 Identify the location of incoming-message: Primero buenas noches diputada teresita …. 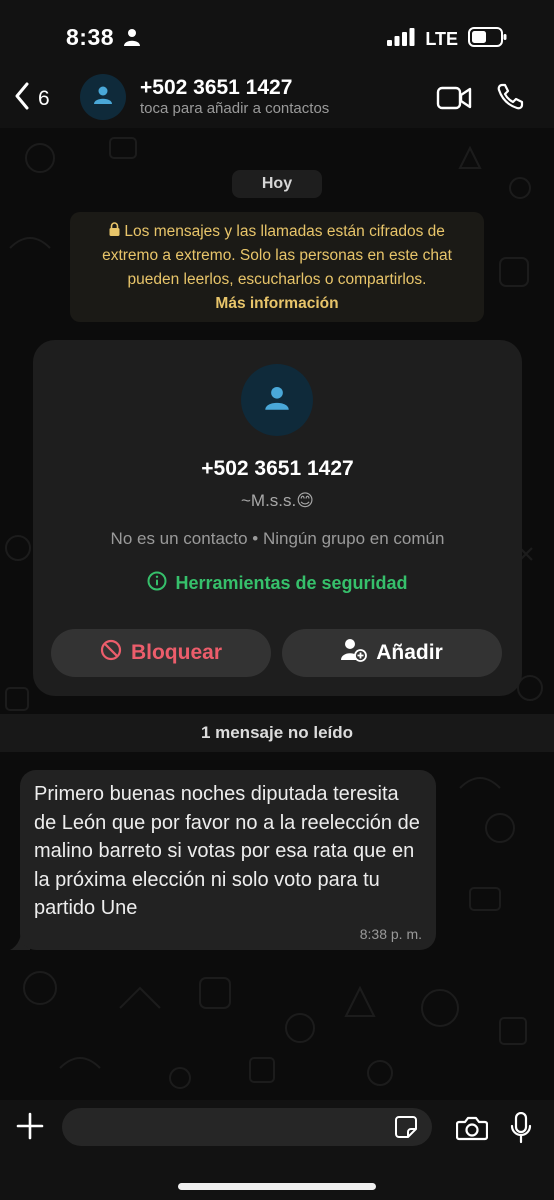
(228, 860).